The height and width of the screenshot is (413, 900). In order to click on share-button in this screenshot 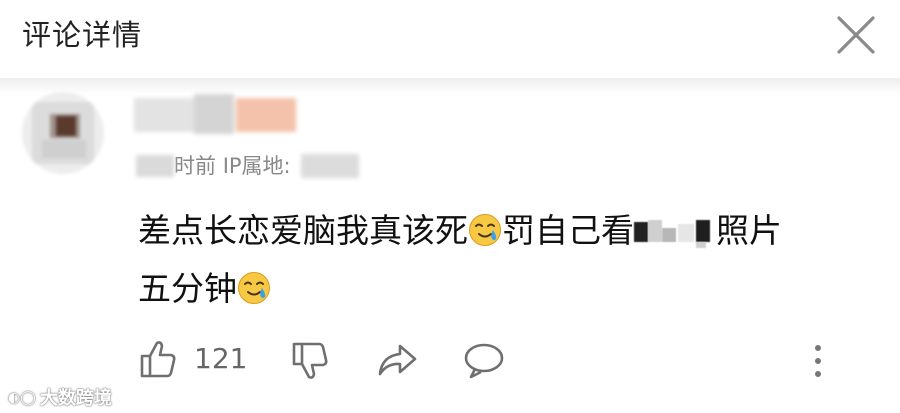, I will do `click(398, 362)`.